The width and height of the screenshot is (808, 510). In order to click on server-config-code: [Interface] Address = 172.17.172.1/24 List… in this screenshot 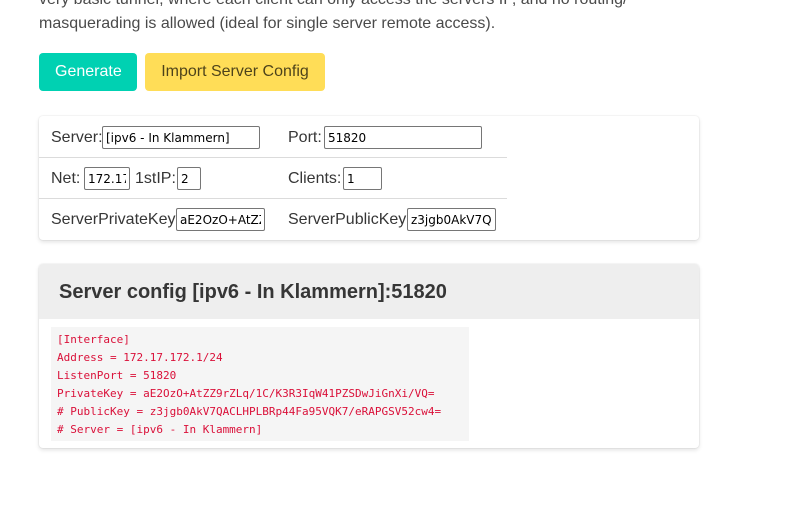, I will do `click(260, 384)`.